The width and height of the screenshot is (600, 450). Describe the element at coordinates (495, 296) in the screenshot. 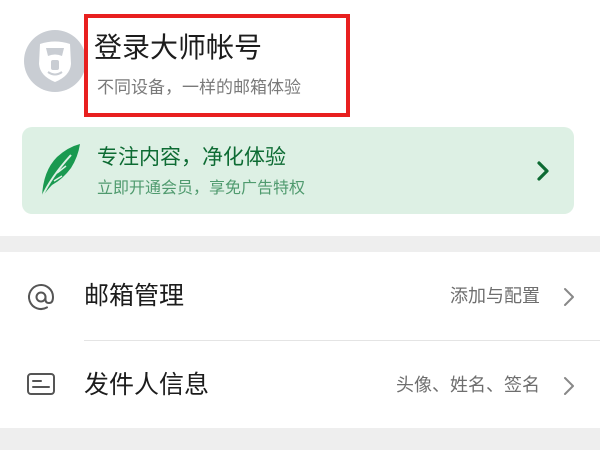

I see `mailbox-management-value: 添加与配置` at that location.